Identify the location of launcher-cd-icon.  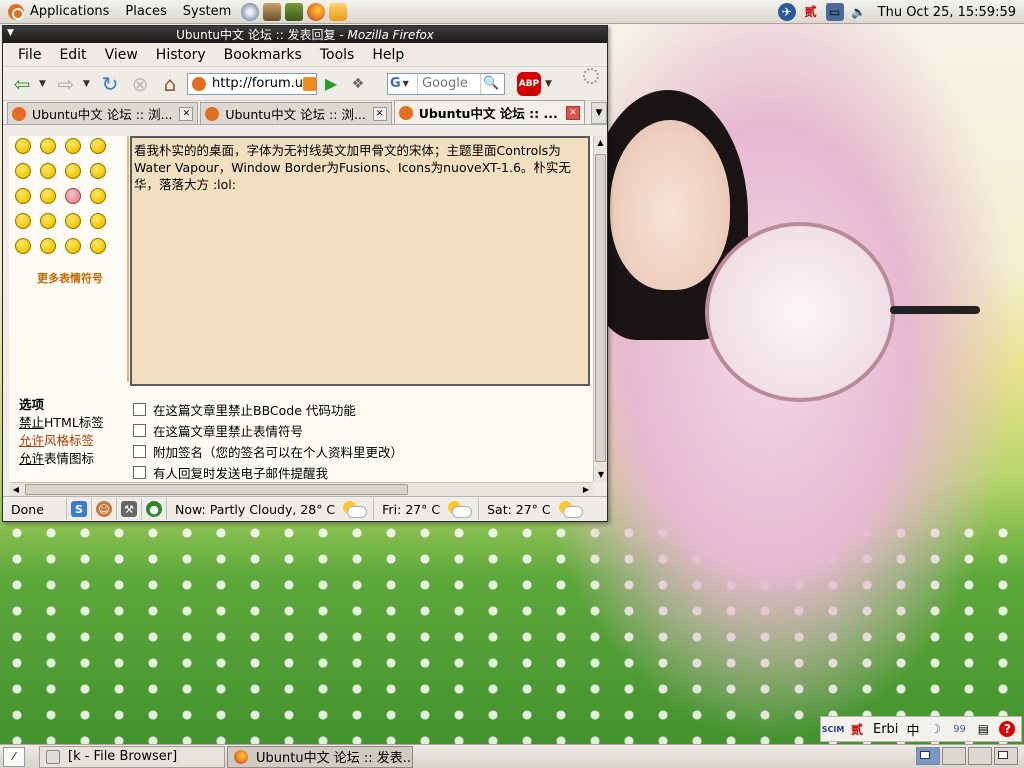
(250, 11).